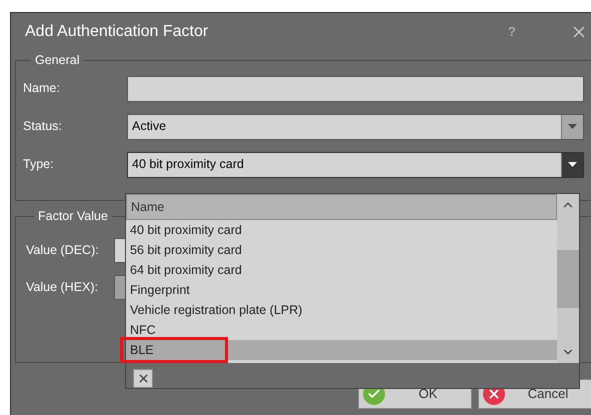  What do you see at coordinates (355, 89) in the screenshot?
I see `name-field` at bounding box center [355, 89].